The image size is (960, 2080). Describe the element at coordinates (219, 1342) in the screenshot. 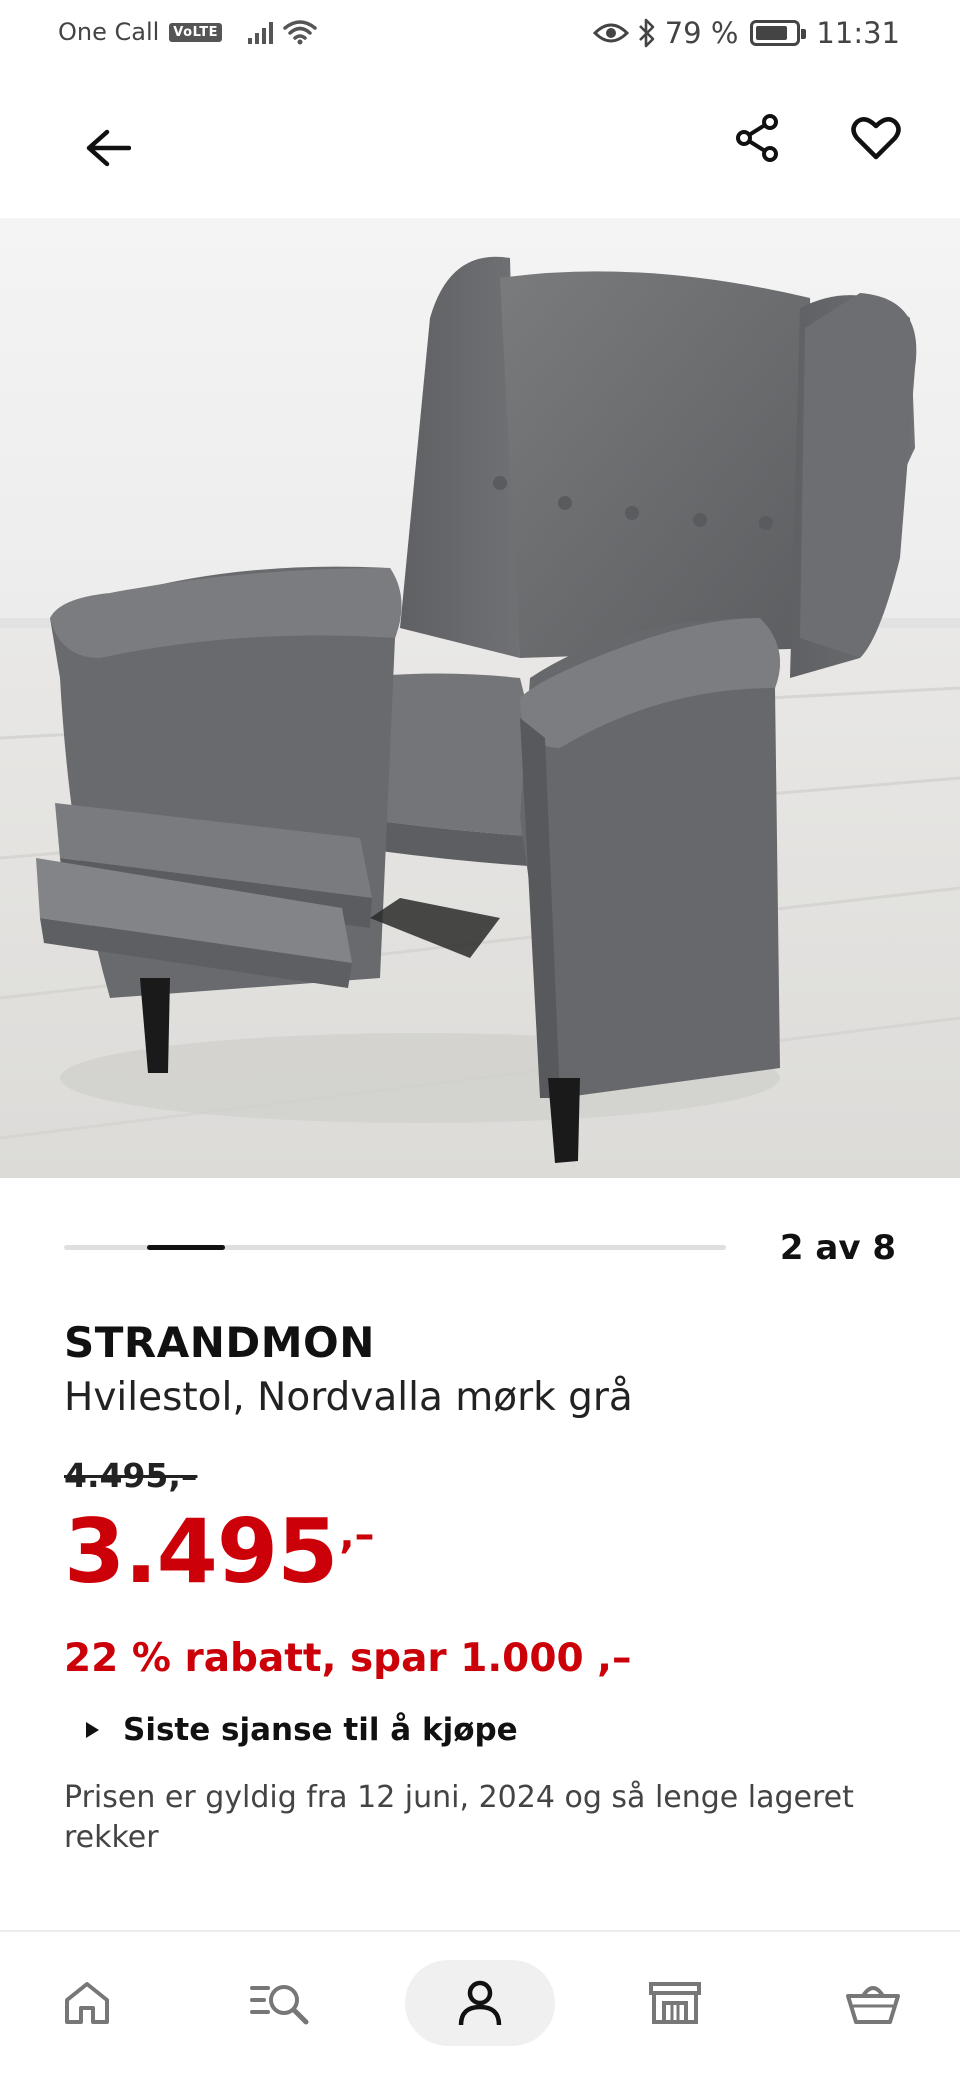

I see `product-name: STRANDMON` at that location.